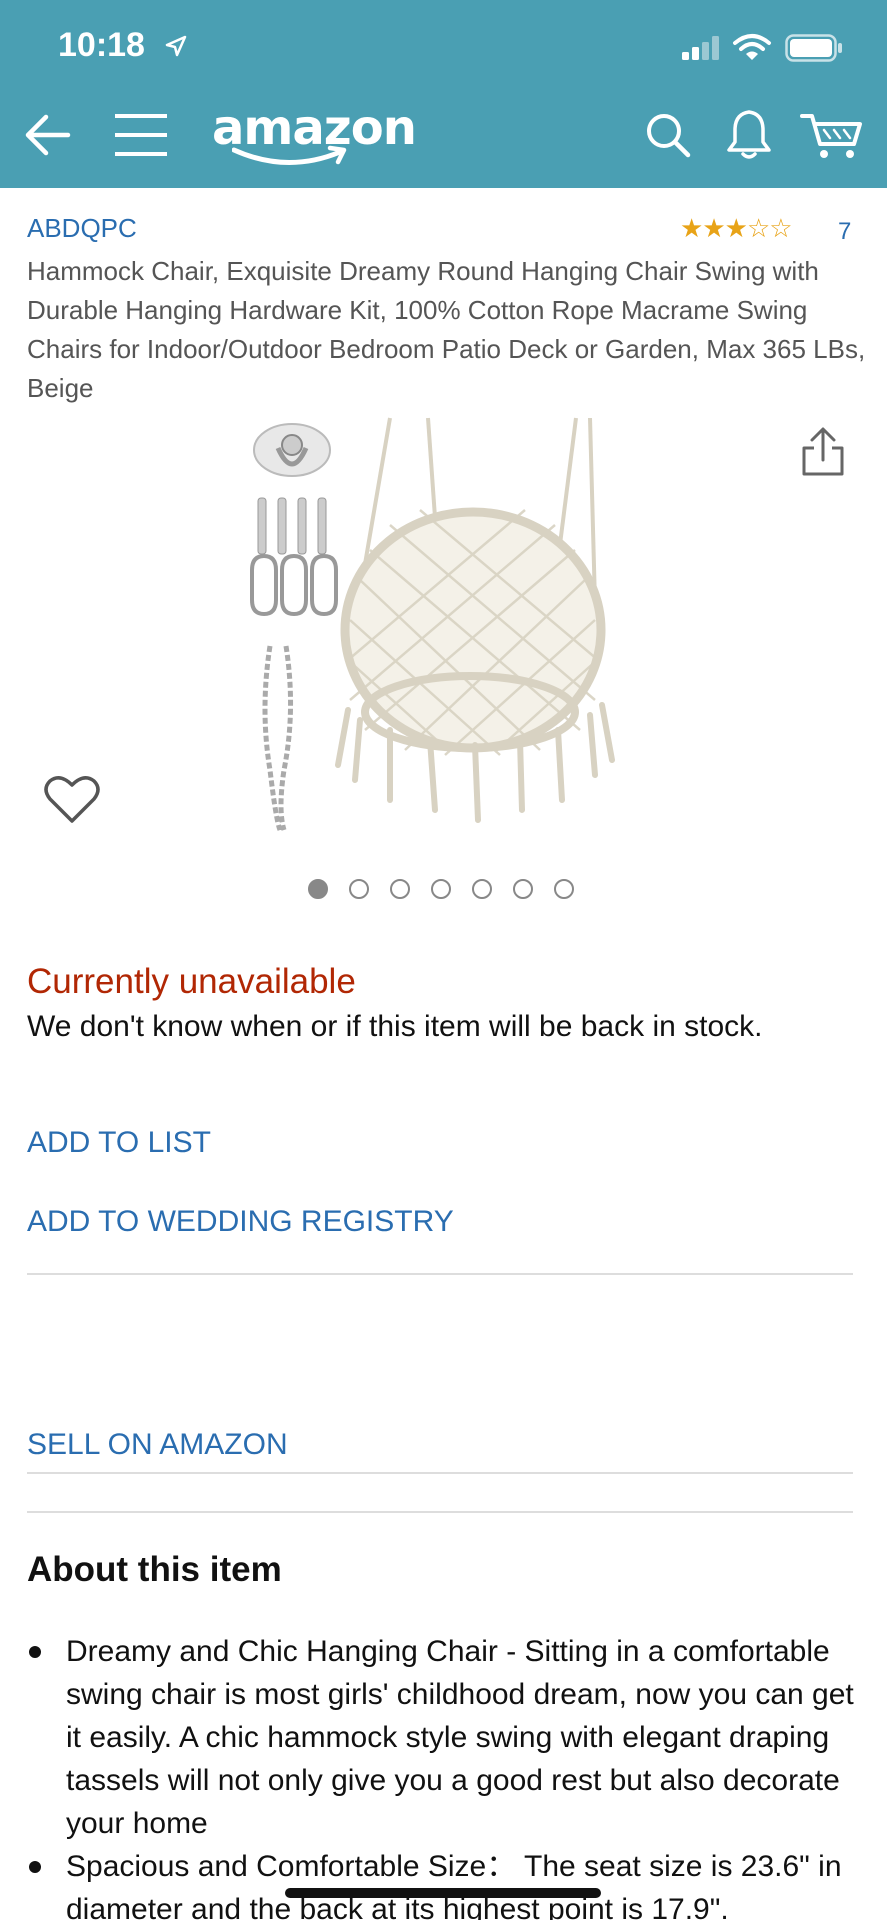 This screenshot has width=887, height=1920. What do you see at coordinates (823, 452) in the screenshot?
I see `share-icon` at bounding box center [823, 452].